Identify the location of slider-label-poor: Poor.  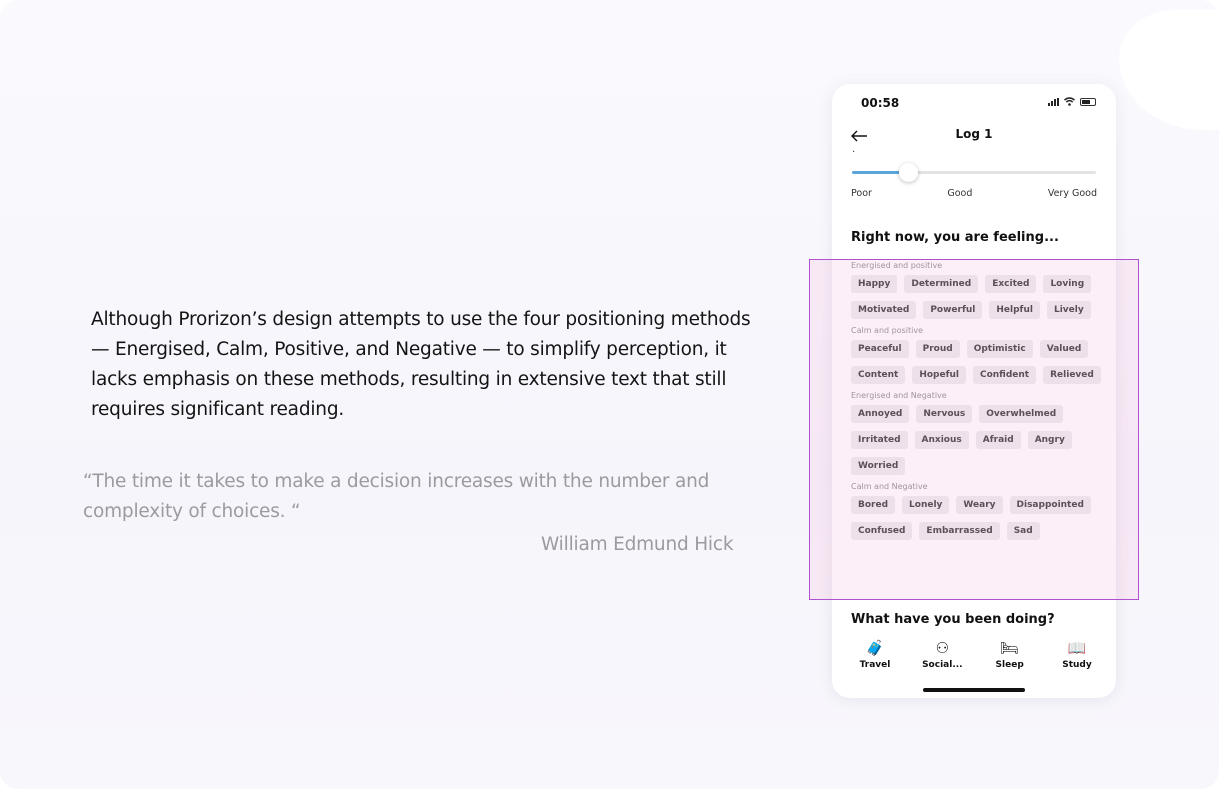
(861, 193).